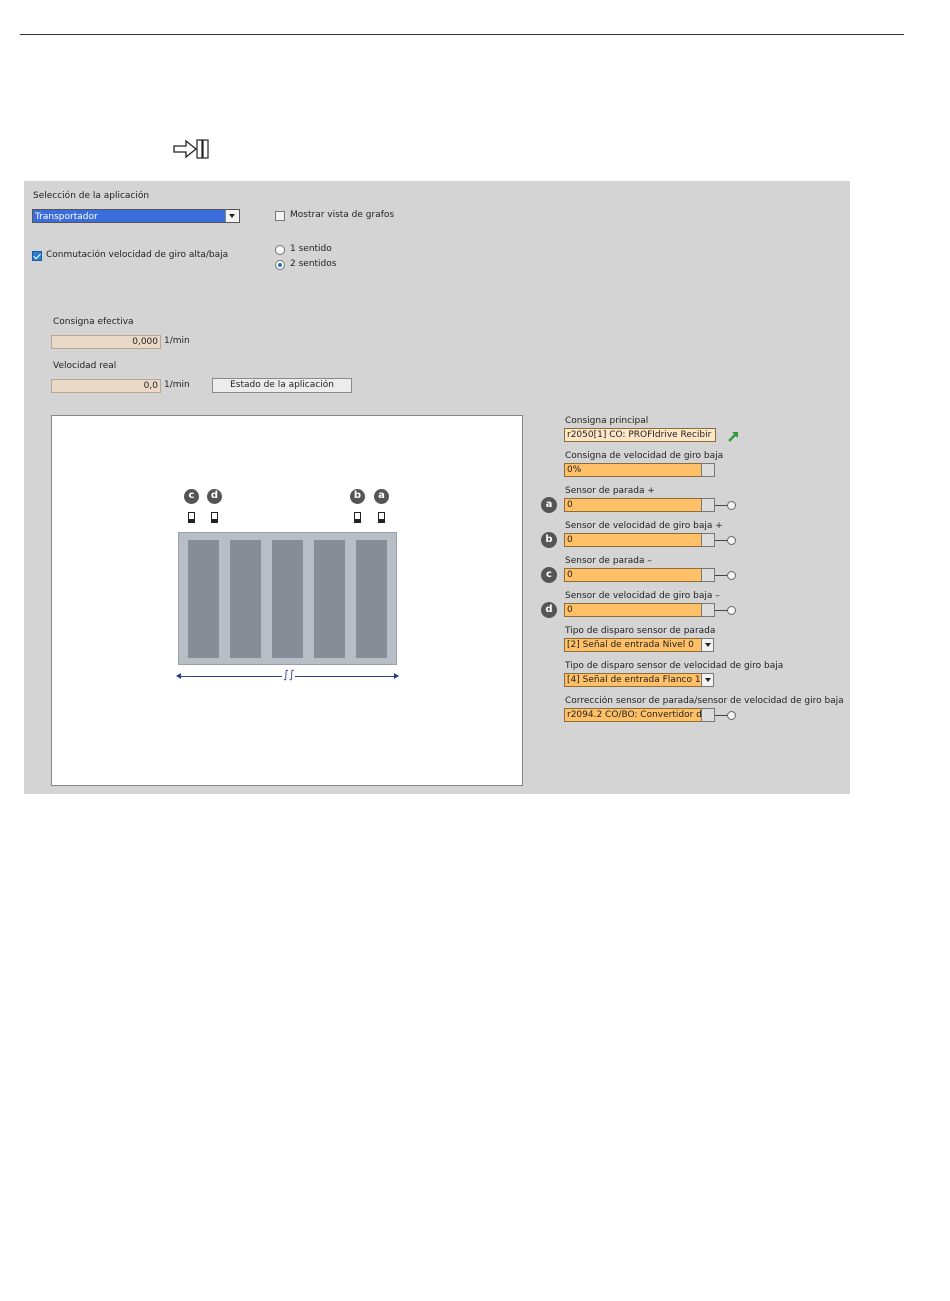  I want to click on low-speed-setpoint-label: Consigna de velocidad de giro baja, so click(644, 456).